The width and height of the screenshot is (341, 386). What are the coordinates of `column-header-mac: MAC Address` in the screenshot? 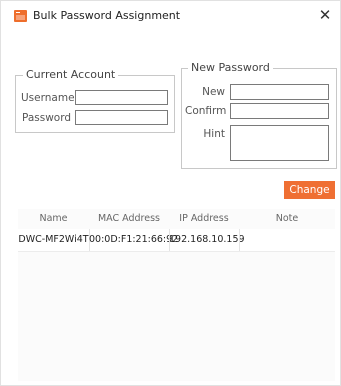 It's located at (129, 218).